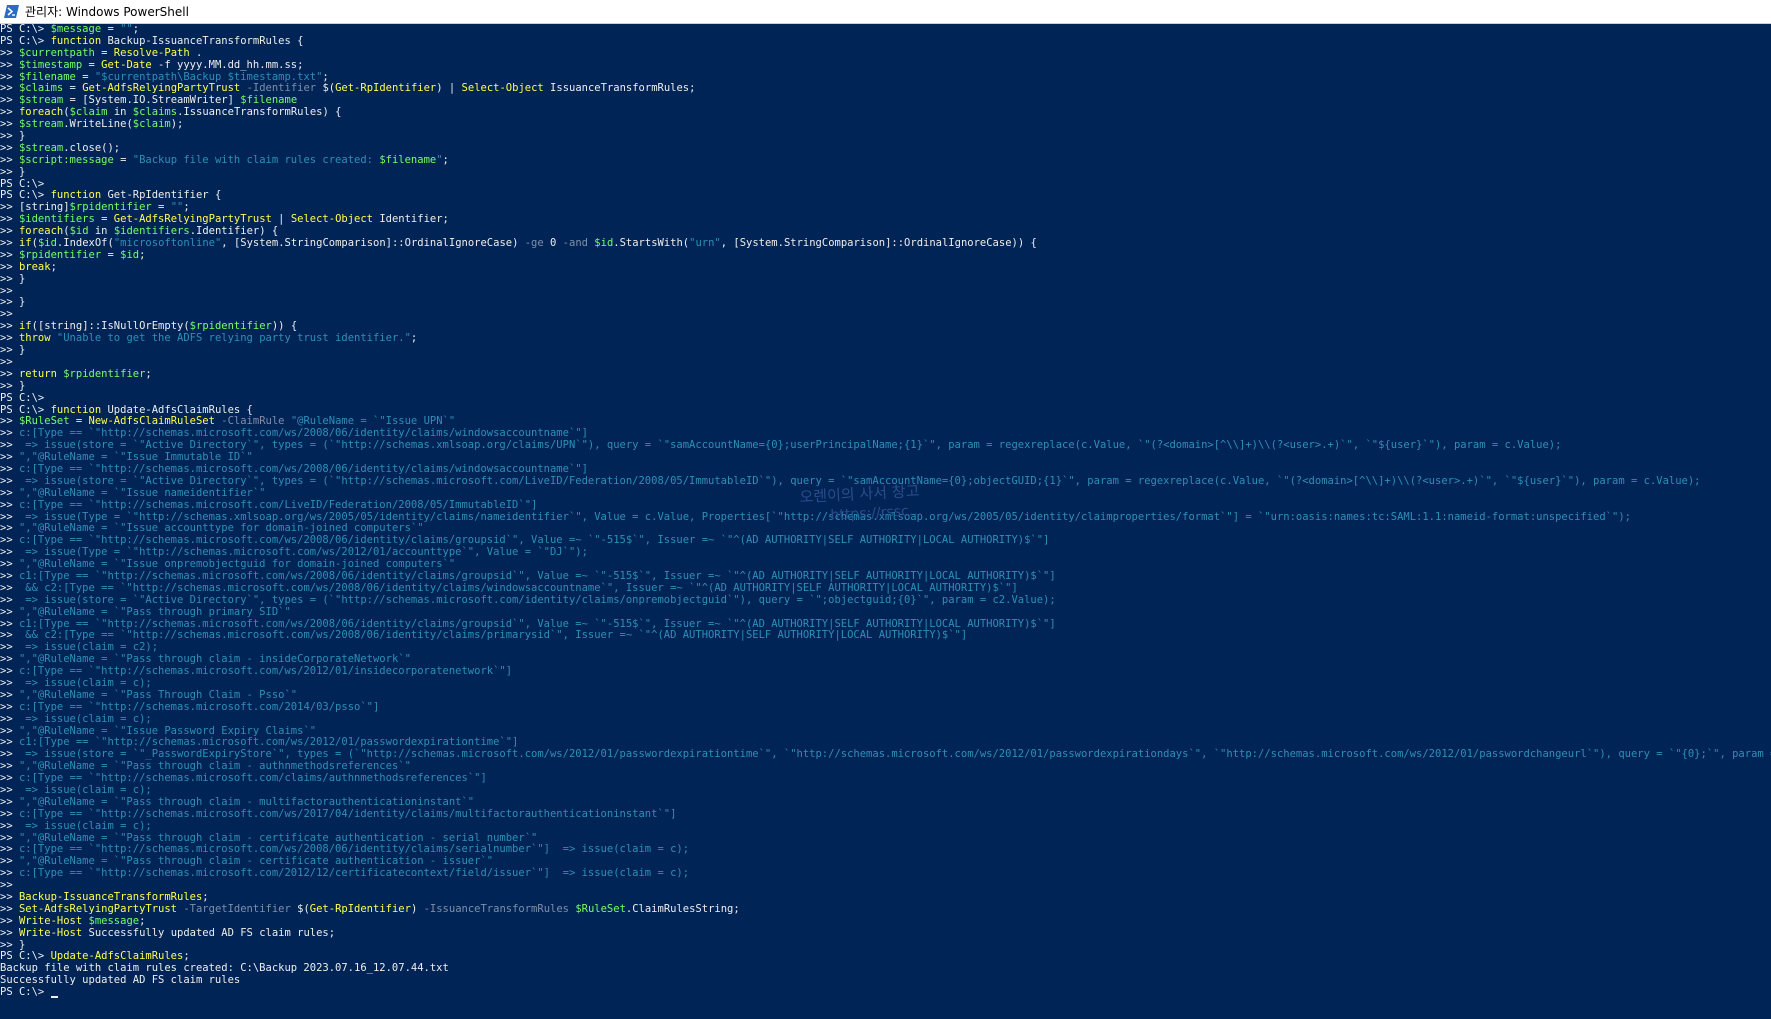 The width and height of the screenshot is (1771, 1019). Describe the element at coordinates (534, 243) in the screenshot. I see `console-token: -ge` at that location.